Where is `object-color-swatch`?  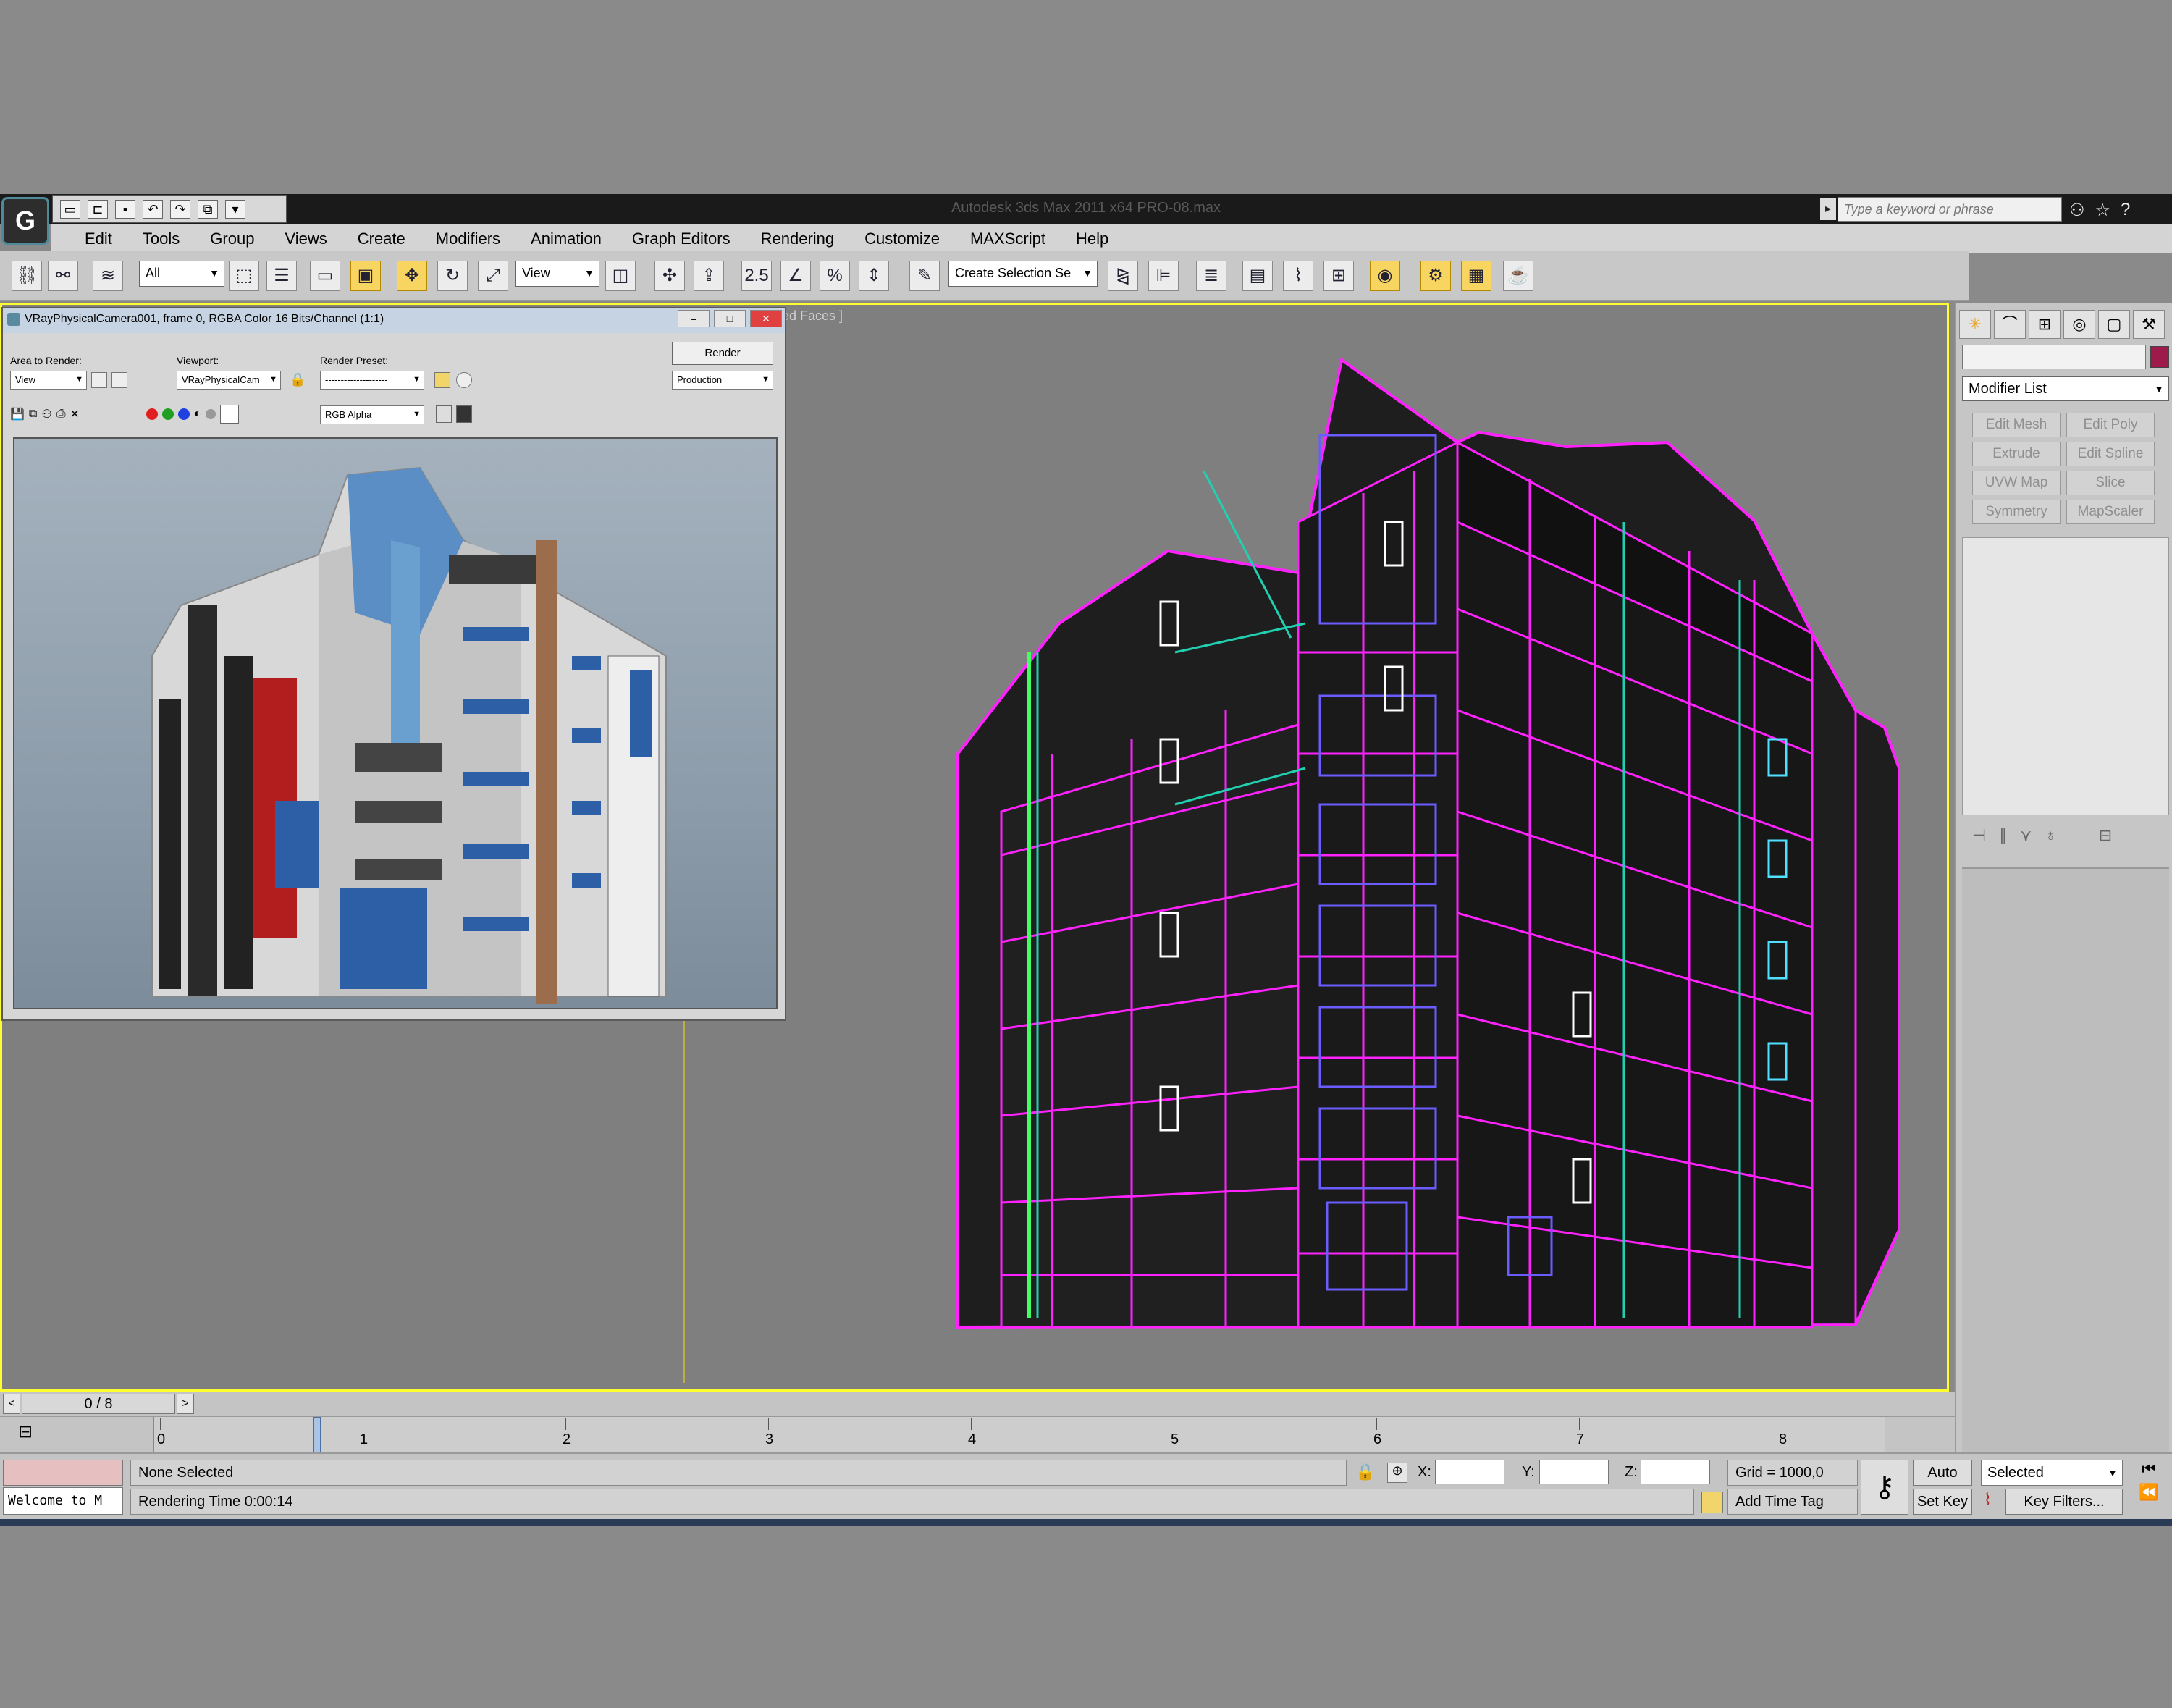 object-color-swatch is located at coordinates (2159, 357).